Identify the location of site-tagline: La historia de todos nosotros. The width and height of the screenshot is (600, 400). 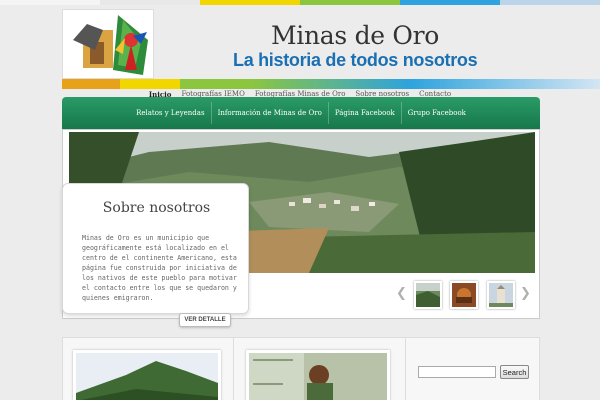
(355, 60).